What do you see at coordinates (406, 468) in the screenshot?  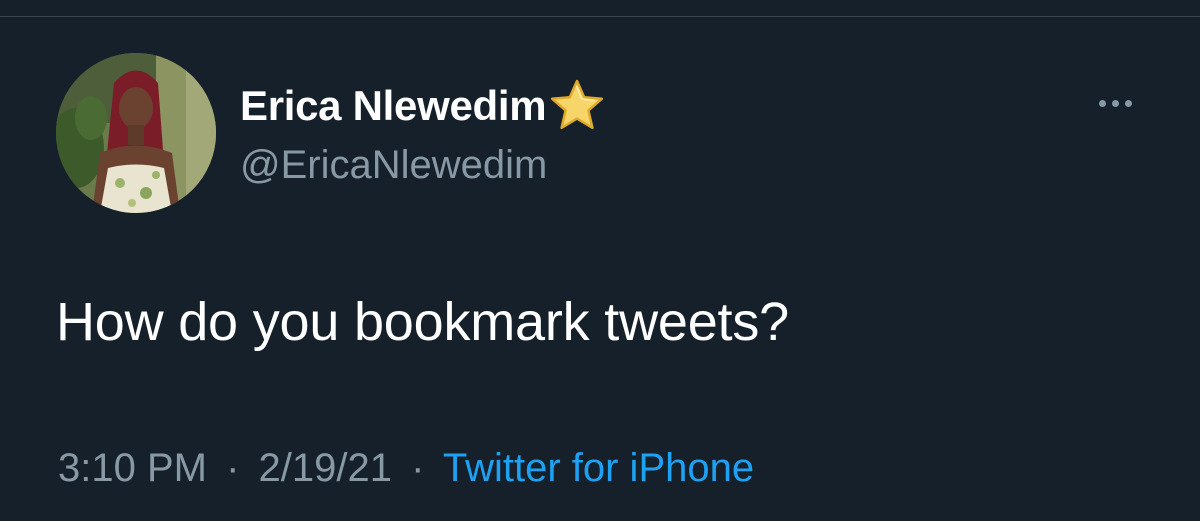 I see `tweet-meta: 3:10 PM · 2/19/21 · Twitter for iPhone` at bounding box center [406, 468].